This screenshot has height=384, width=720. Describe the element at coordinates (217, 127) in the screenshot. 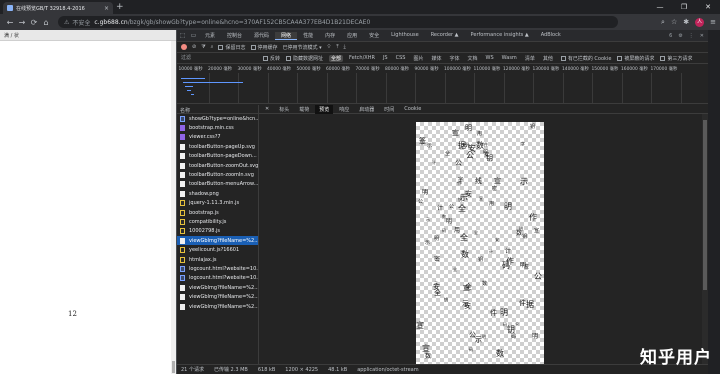

I see `request-row: bootstrap.min.css` at that location.